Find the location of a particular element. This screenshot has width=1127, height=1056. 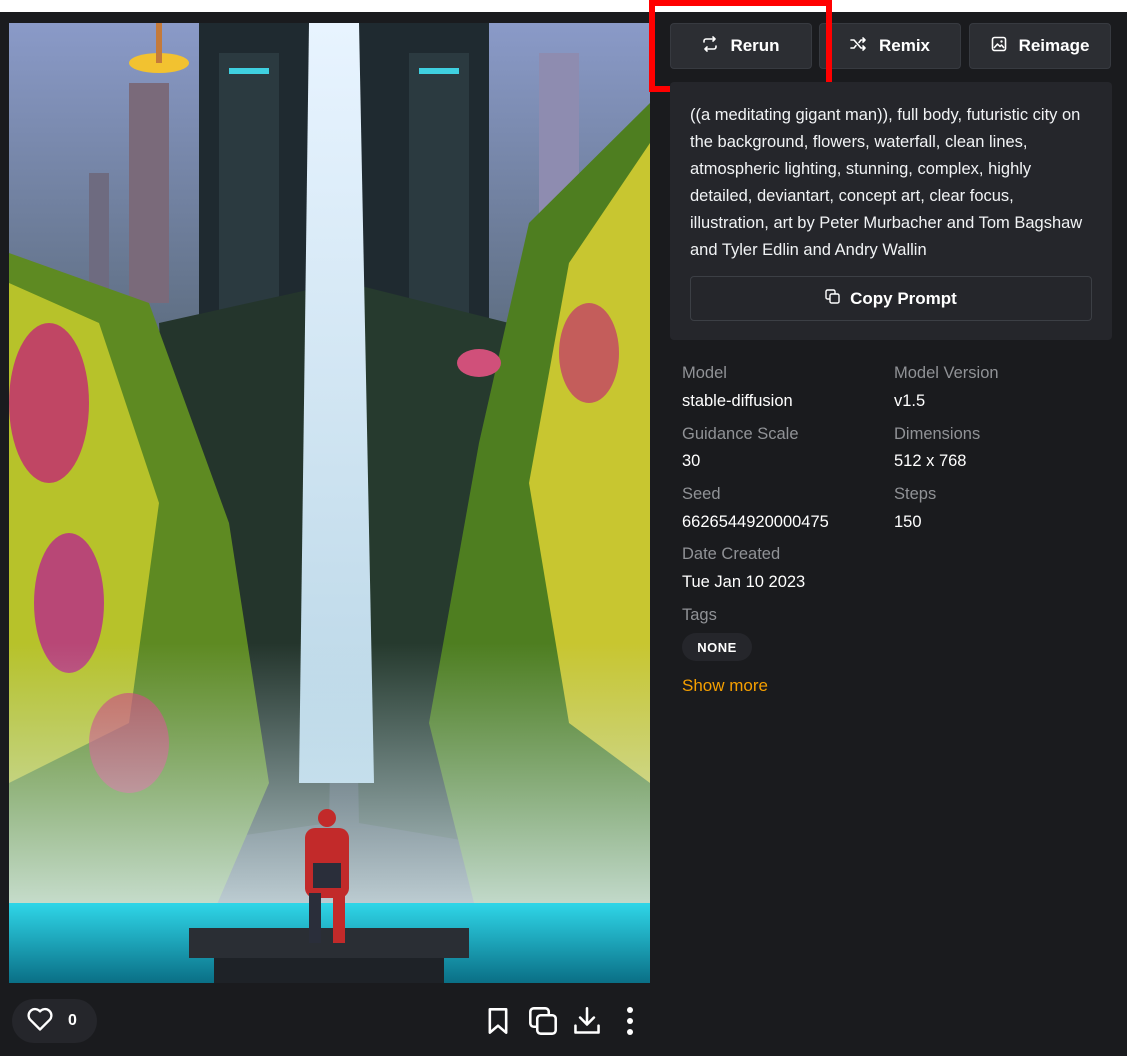

copy-prompt-label: Copy Prompt is located at coordinates (903, 298).